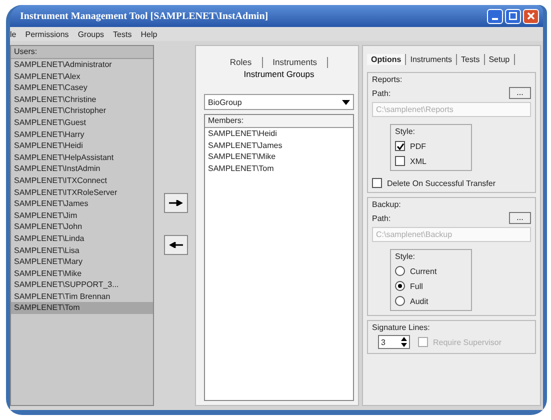 This screenshot has width=551, height=420. What do you see at coordinates (82, 158) in the screenshot?
I see `list-item: SAMPLENET\HelpAssistant` at bounding box center [82, 158].